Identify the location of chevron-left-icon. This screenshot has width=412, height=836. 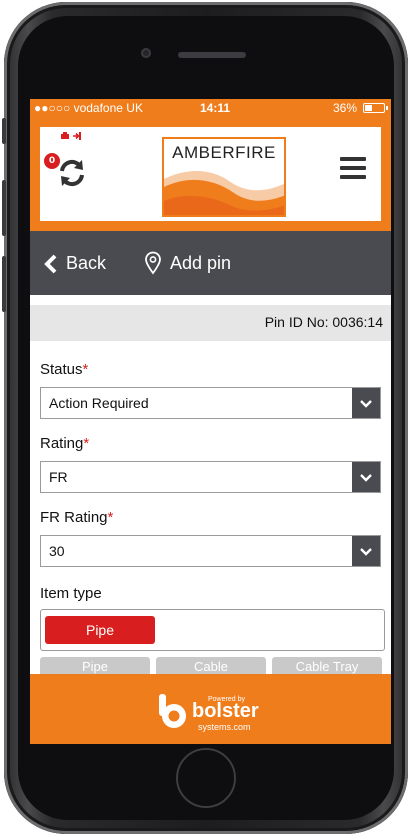
(50, 263).